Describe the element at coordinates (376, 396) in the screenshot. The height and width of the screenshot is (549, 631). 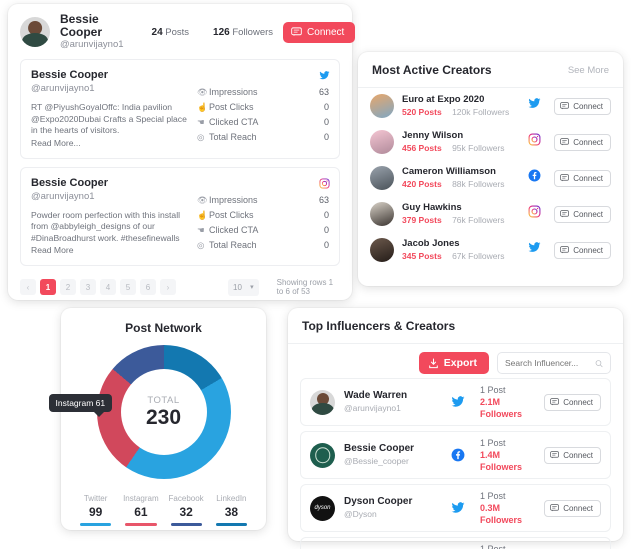
I see `influencer-name: Wade Warren` at that location.